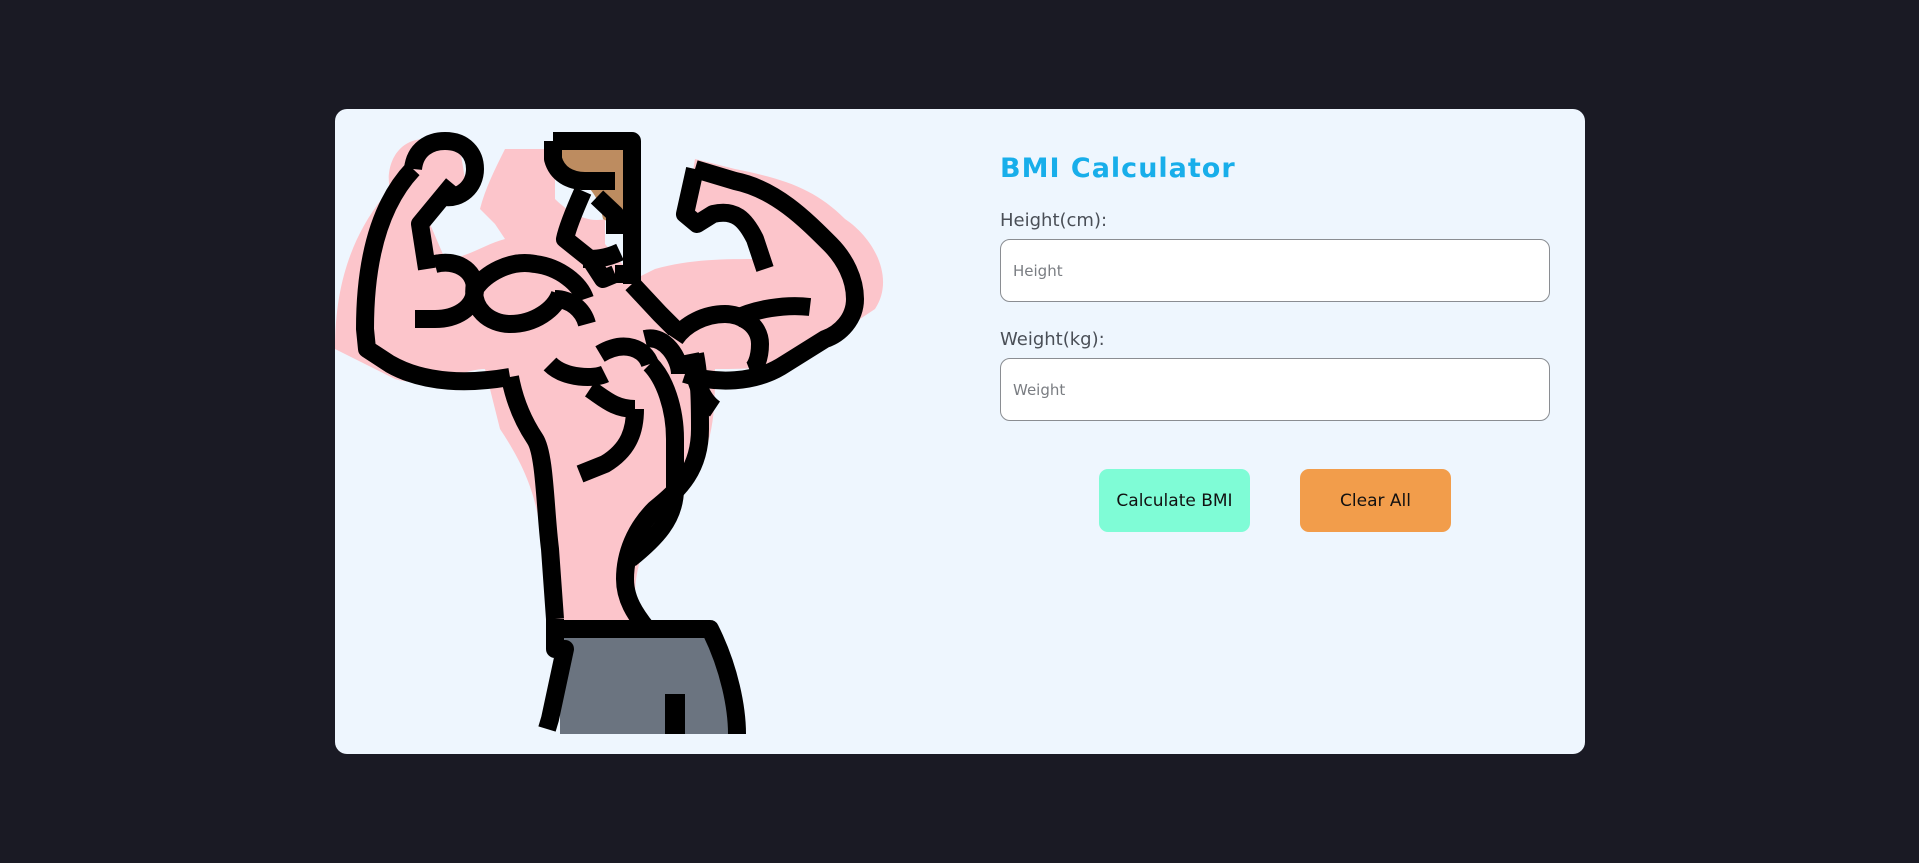  What do you see at coordinates (1275, 389) in the screenshot?
I see `weight-input` at bounding box center [1275, 389].